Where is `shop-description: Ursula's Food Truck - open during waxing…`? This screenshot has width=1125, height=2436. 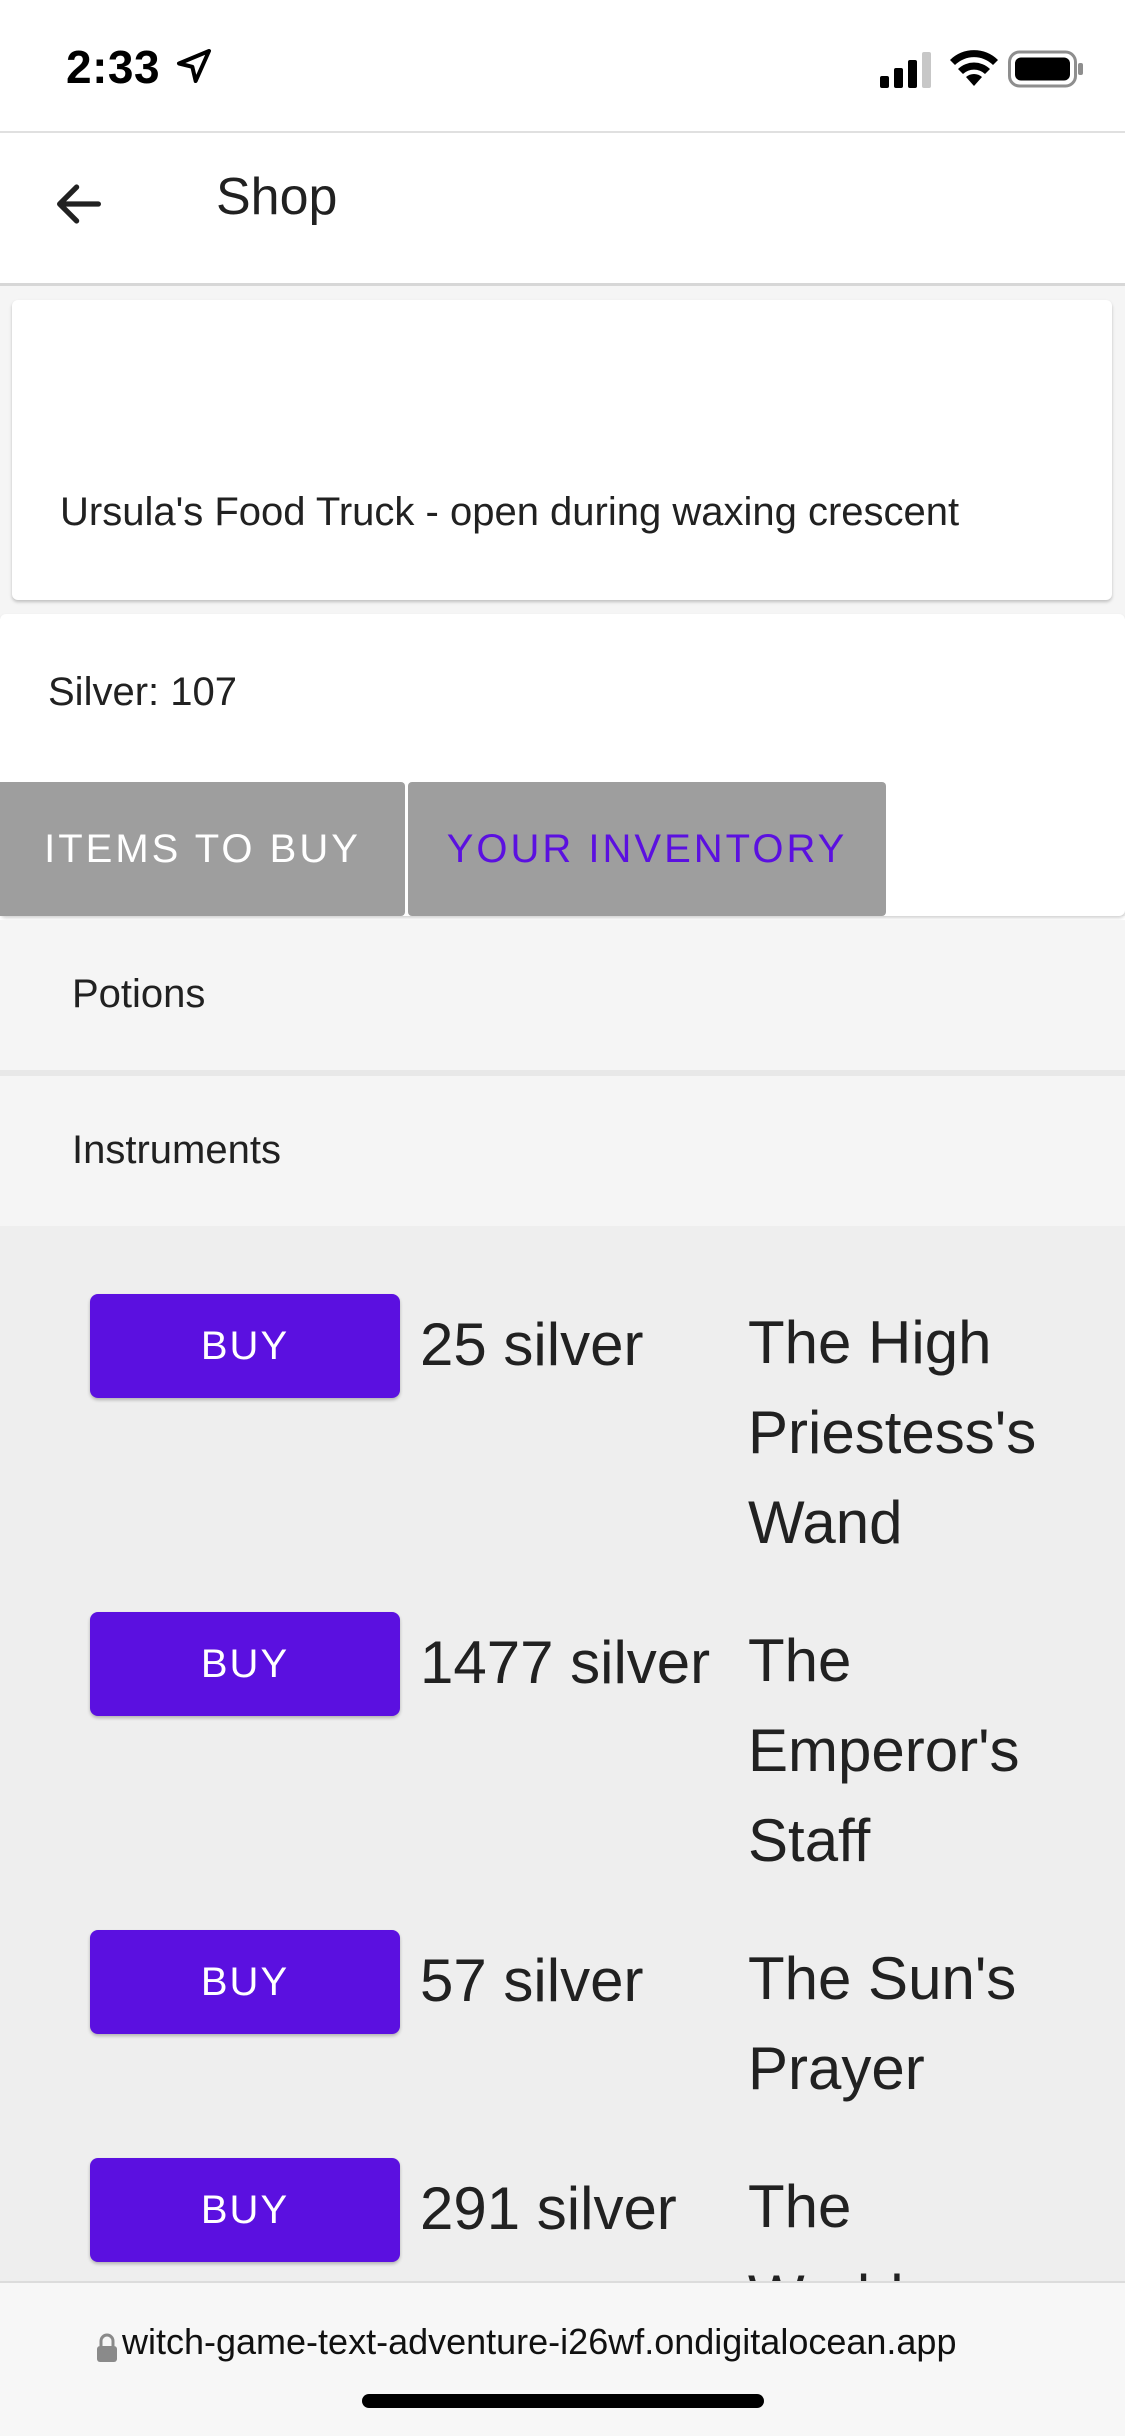
shop-description: Ursula's Food Truck - open during waxing… is located at coordinates (510, 512).